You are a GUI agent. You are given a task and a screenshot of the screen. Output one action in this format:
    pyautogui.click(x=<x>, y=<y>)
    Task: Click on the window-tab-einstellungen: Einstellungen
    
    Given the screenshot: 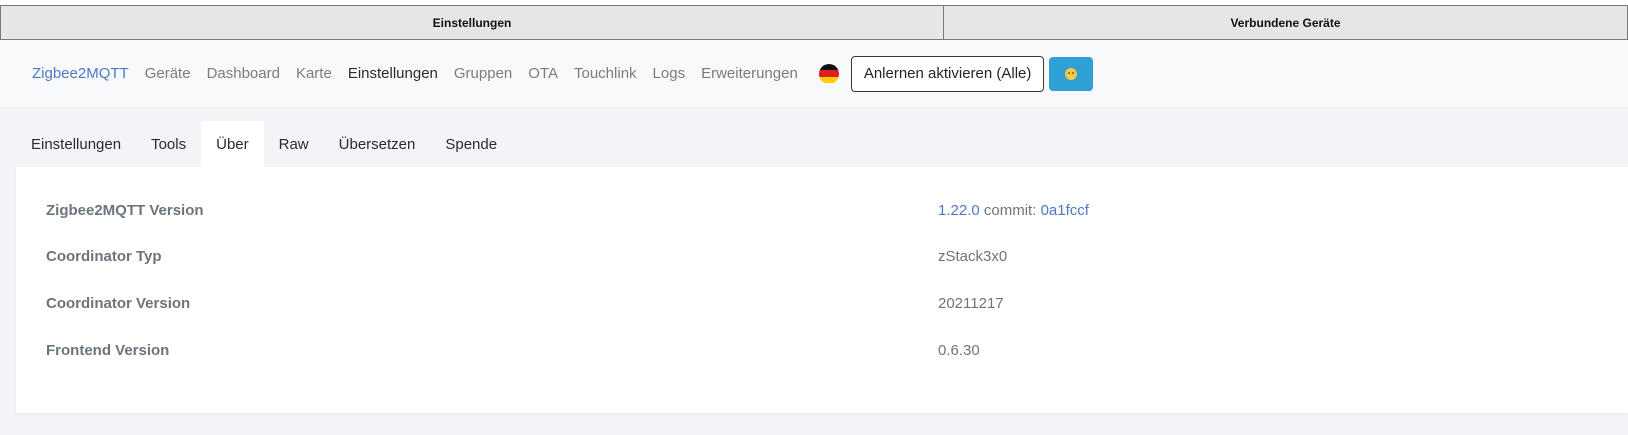 What is the action you would take?
    pyautogui.click(x=472, y=22)
    